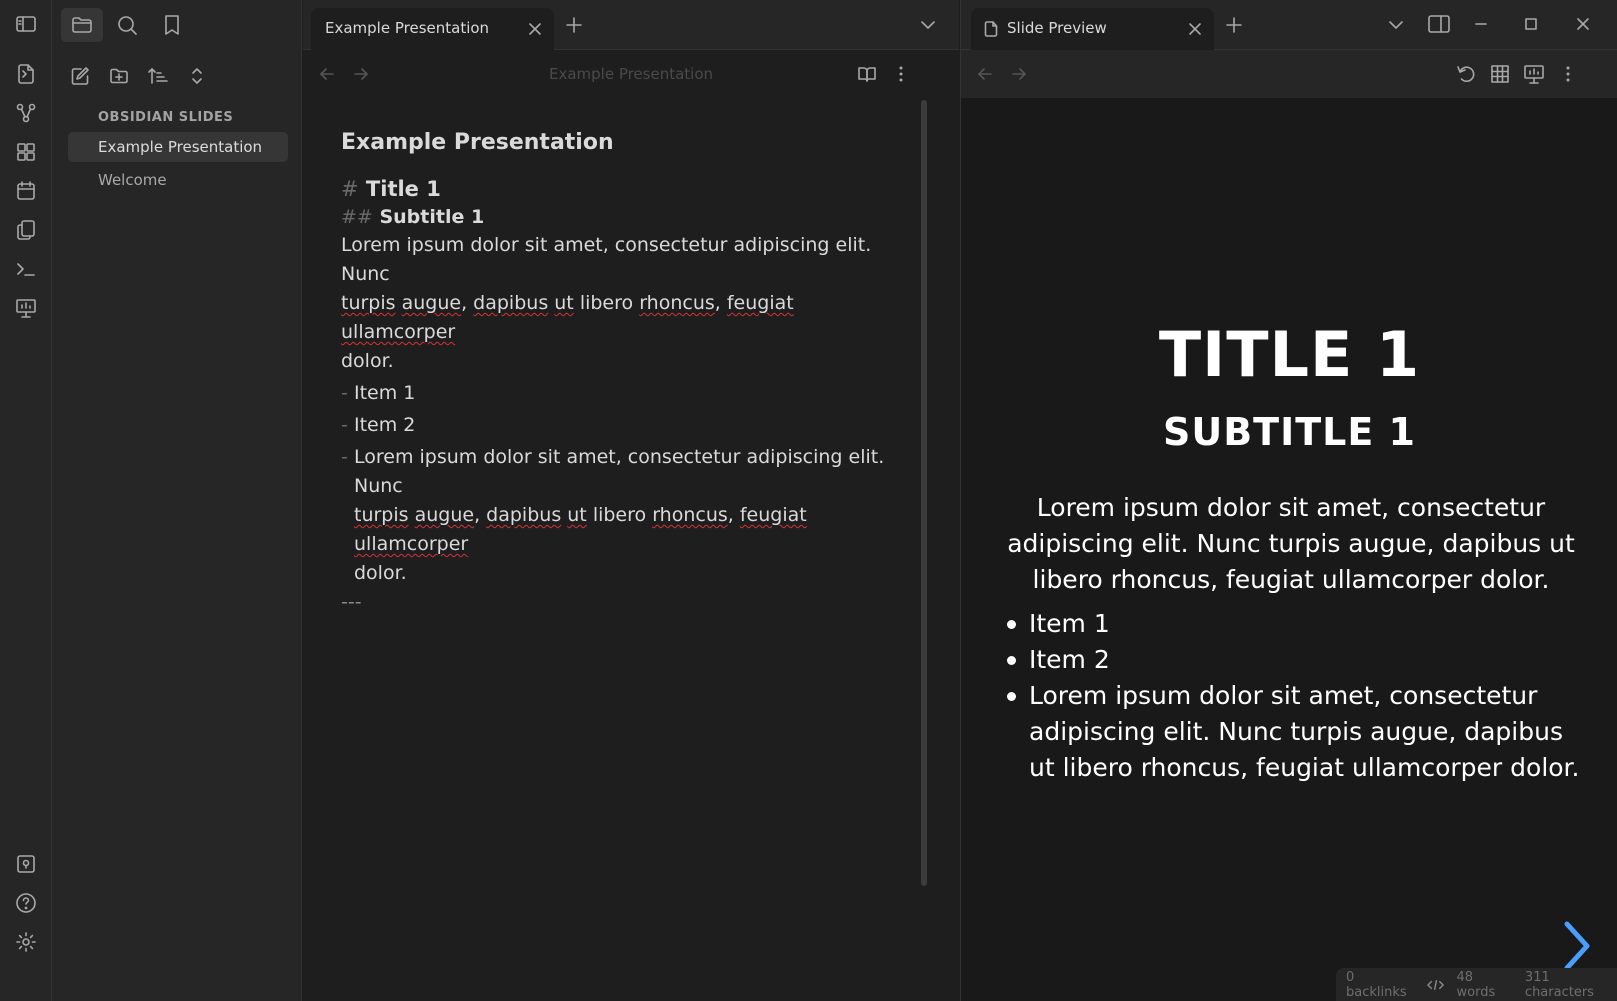 This screenshot has height=1001, width=1617. What do you see at coordinates (26, 269) in the screenshot?
I see `command-palette-icon` at bounding box center [26, 269].